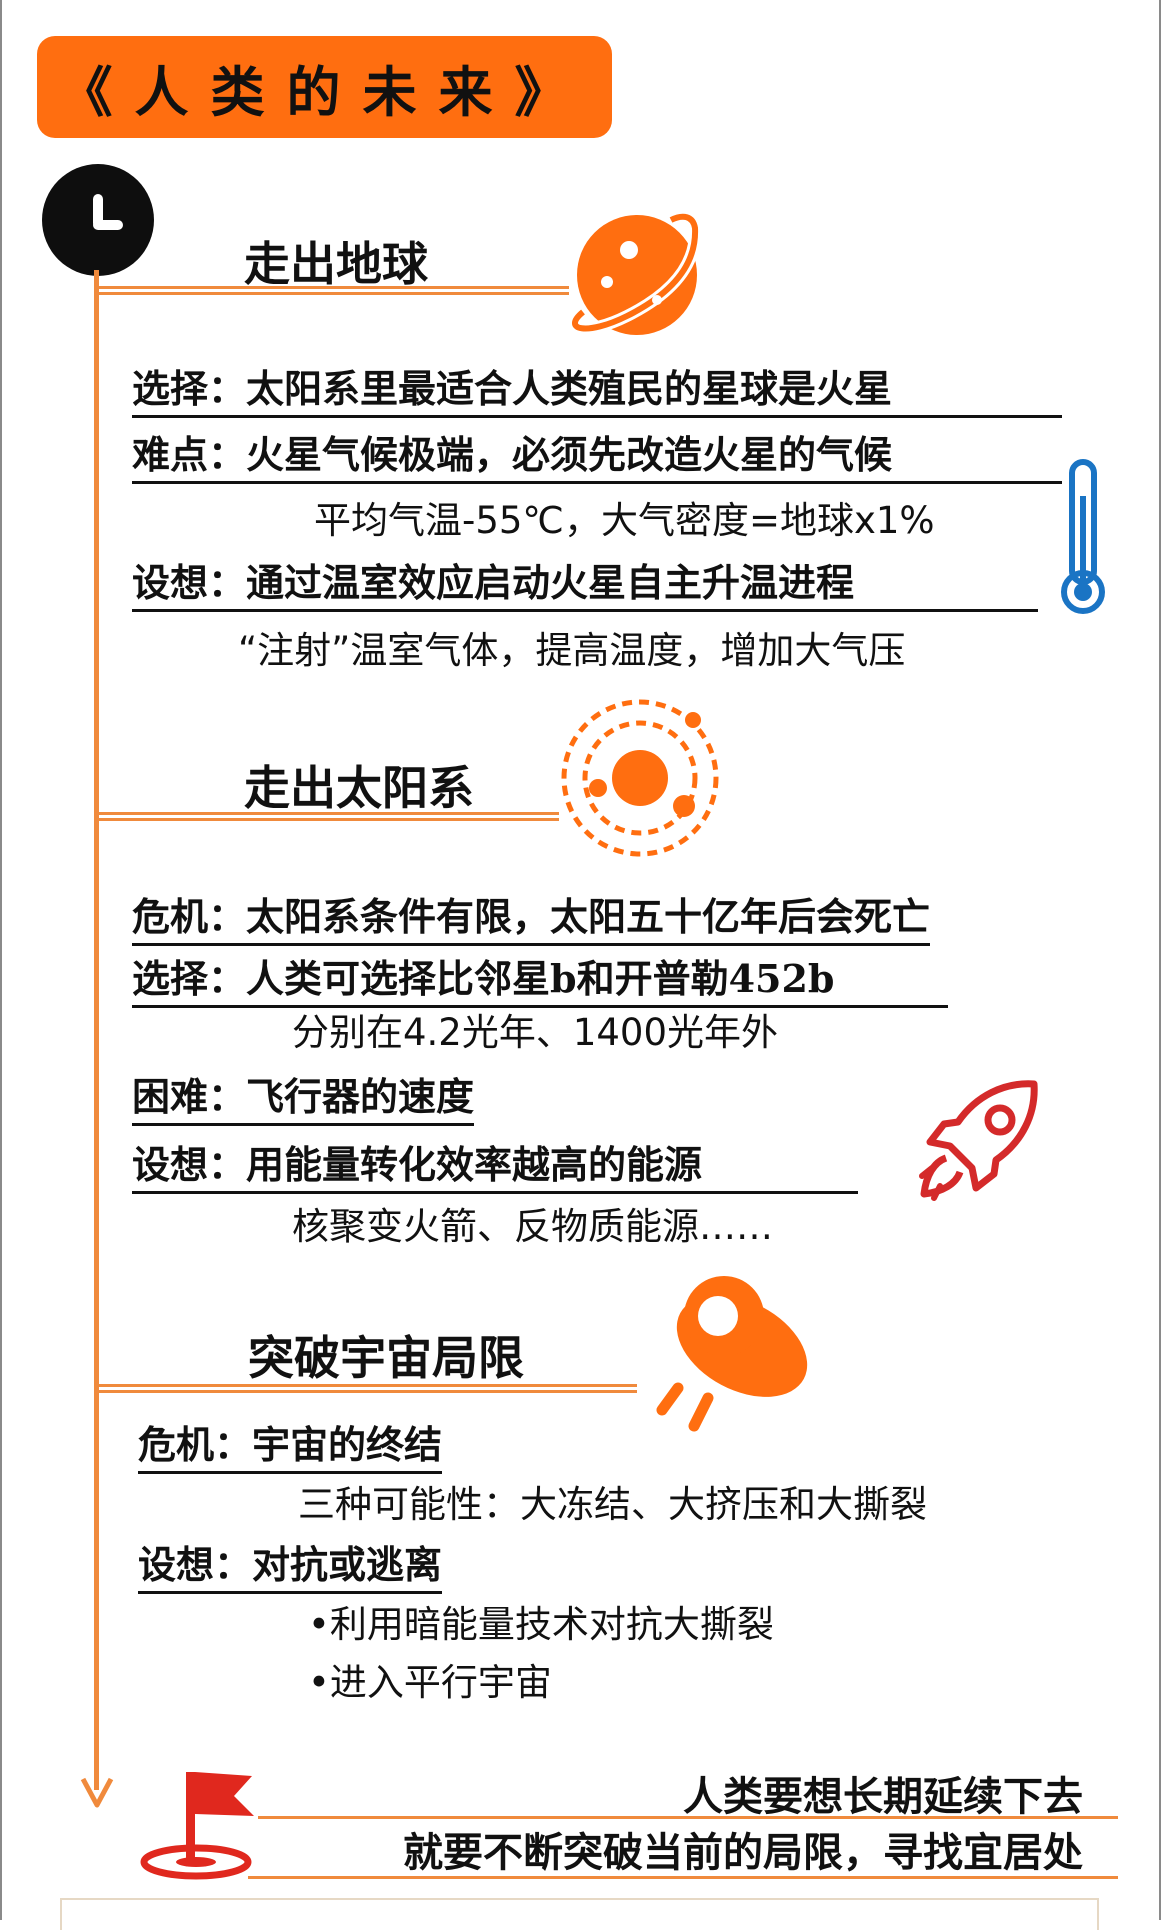 This screenshot has height=1930, width=1161. I want to click on text-line: 设想：通过温室效应启动火星自主升温进程, so click(585, 582).